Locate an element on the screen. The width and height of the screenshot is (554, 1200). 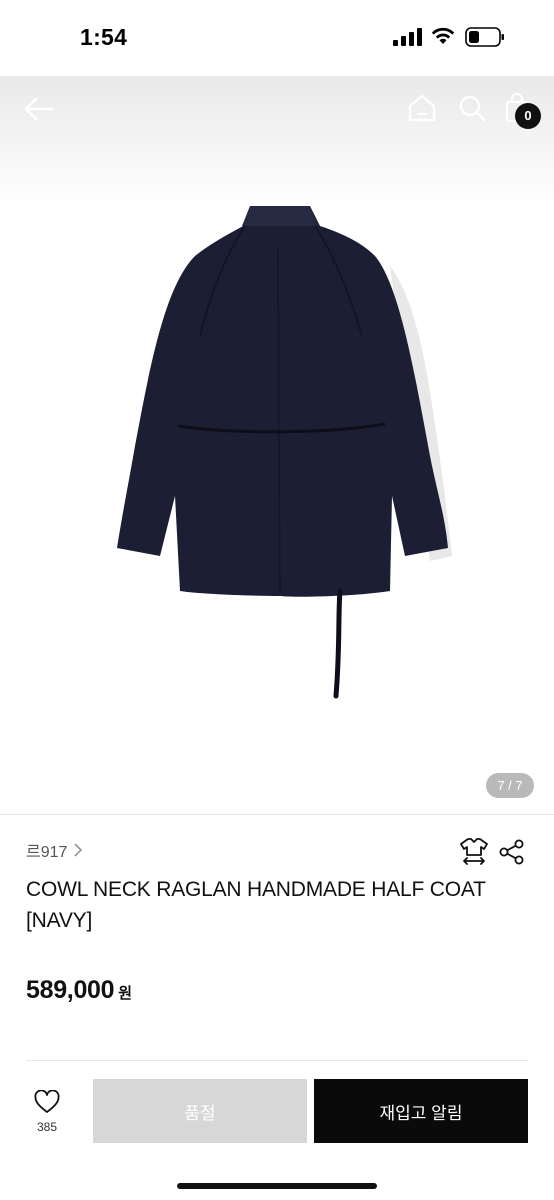
like-count: 385 is located at coordinates (47, 1127).